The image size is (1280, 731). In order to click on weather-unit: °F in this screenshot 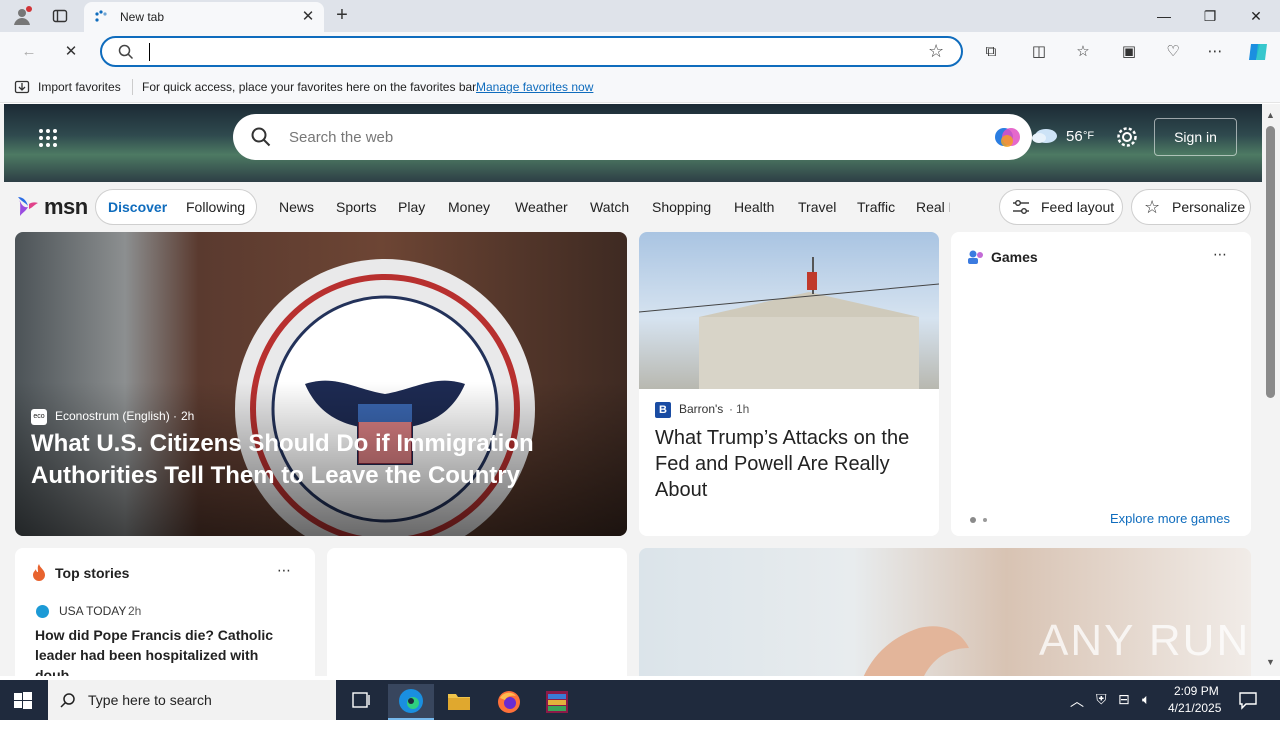, I will do `click(1089, 136)`.